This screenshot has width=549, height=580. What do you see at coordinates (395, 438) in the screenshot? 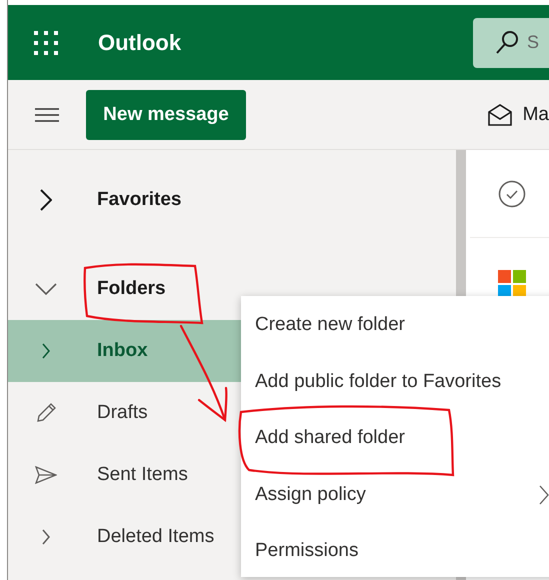
I see `menu-item: Add shared folder` at bounding box center [395, 438].